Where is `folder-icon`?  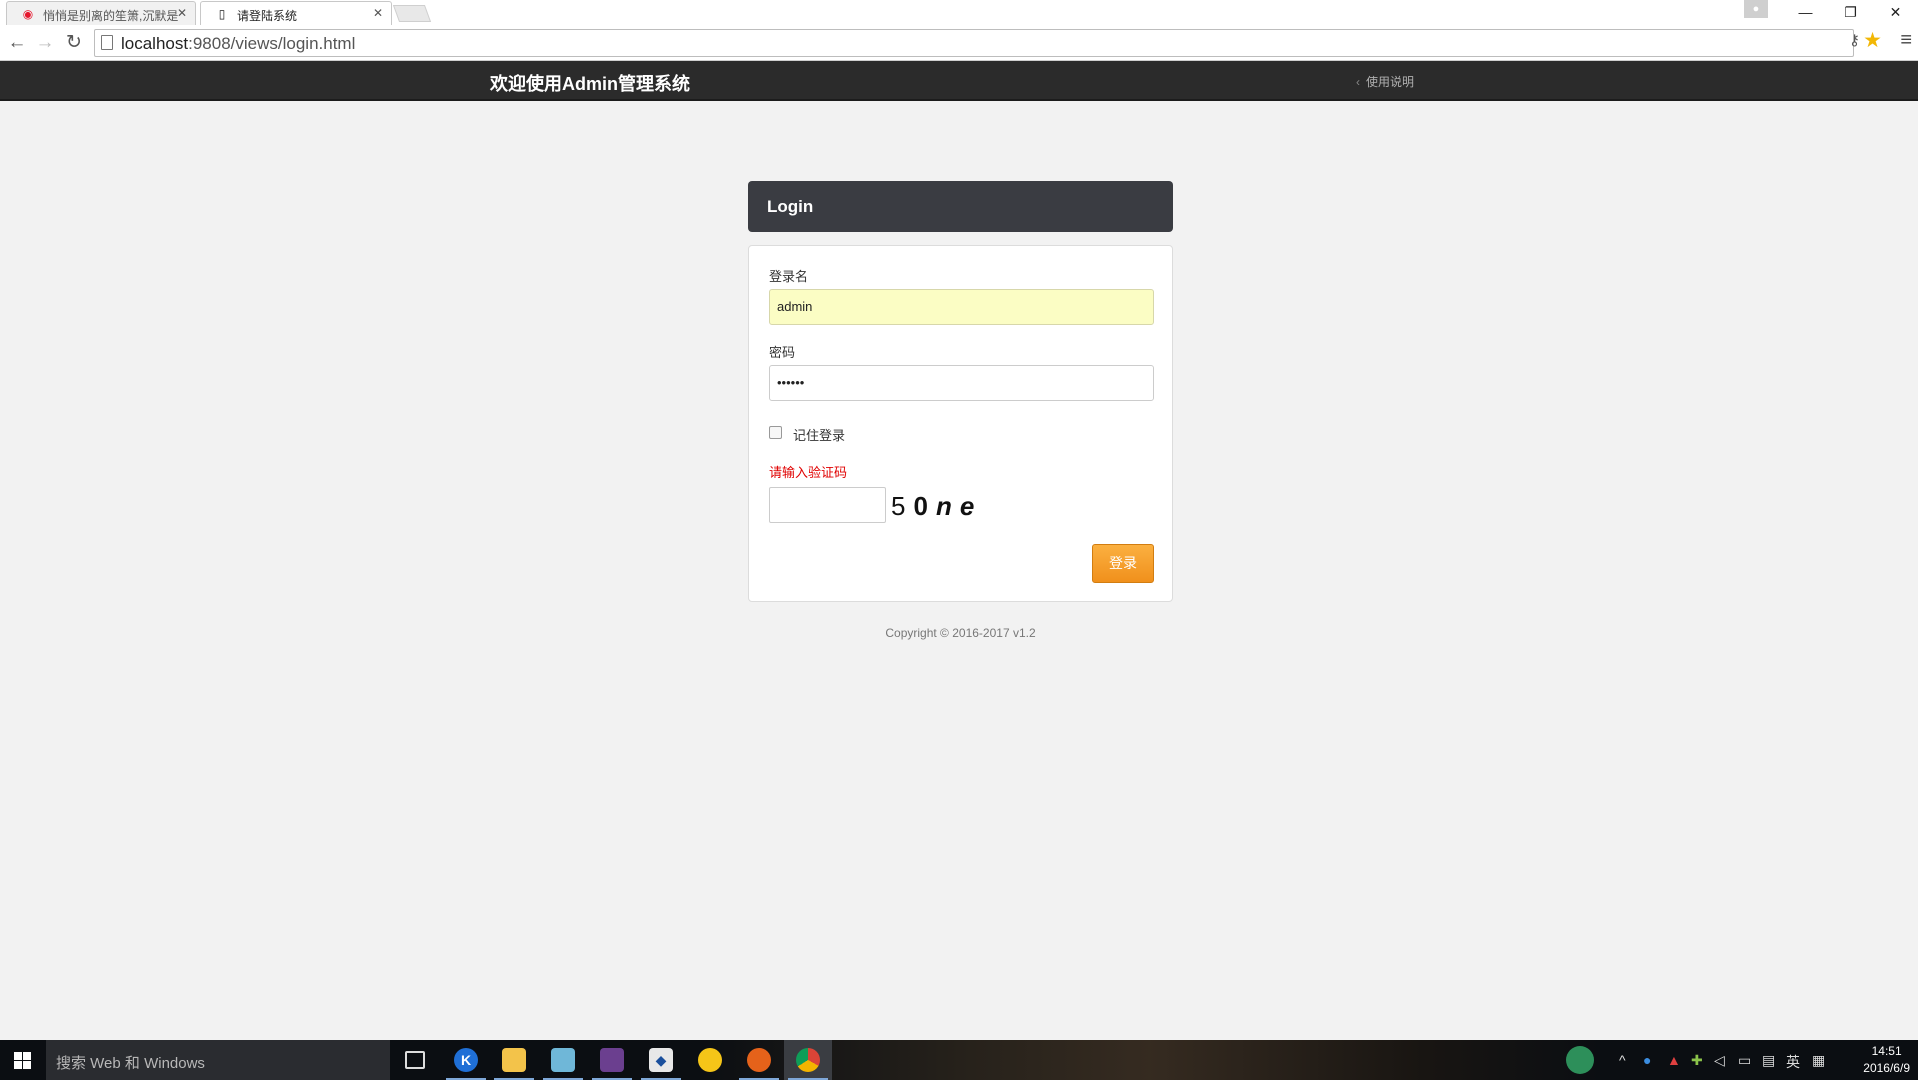 folder-icon is located at coordinates (514, 1060).